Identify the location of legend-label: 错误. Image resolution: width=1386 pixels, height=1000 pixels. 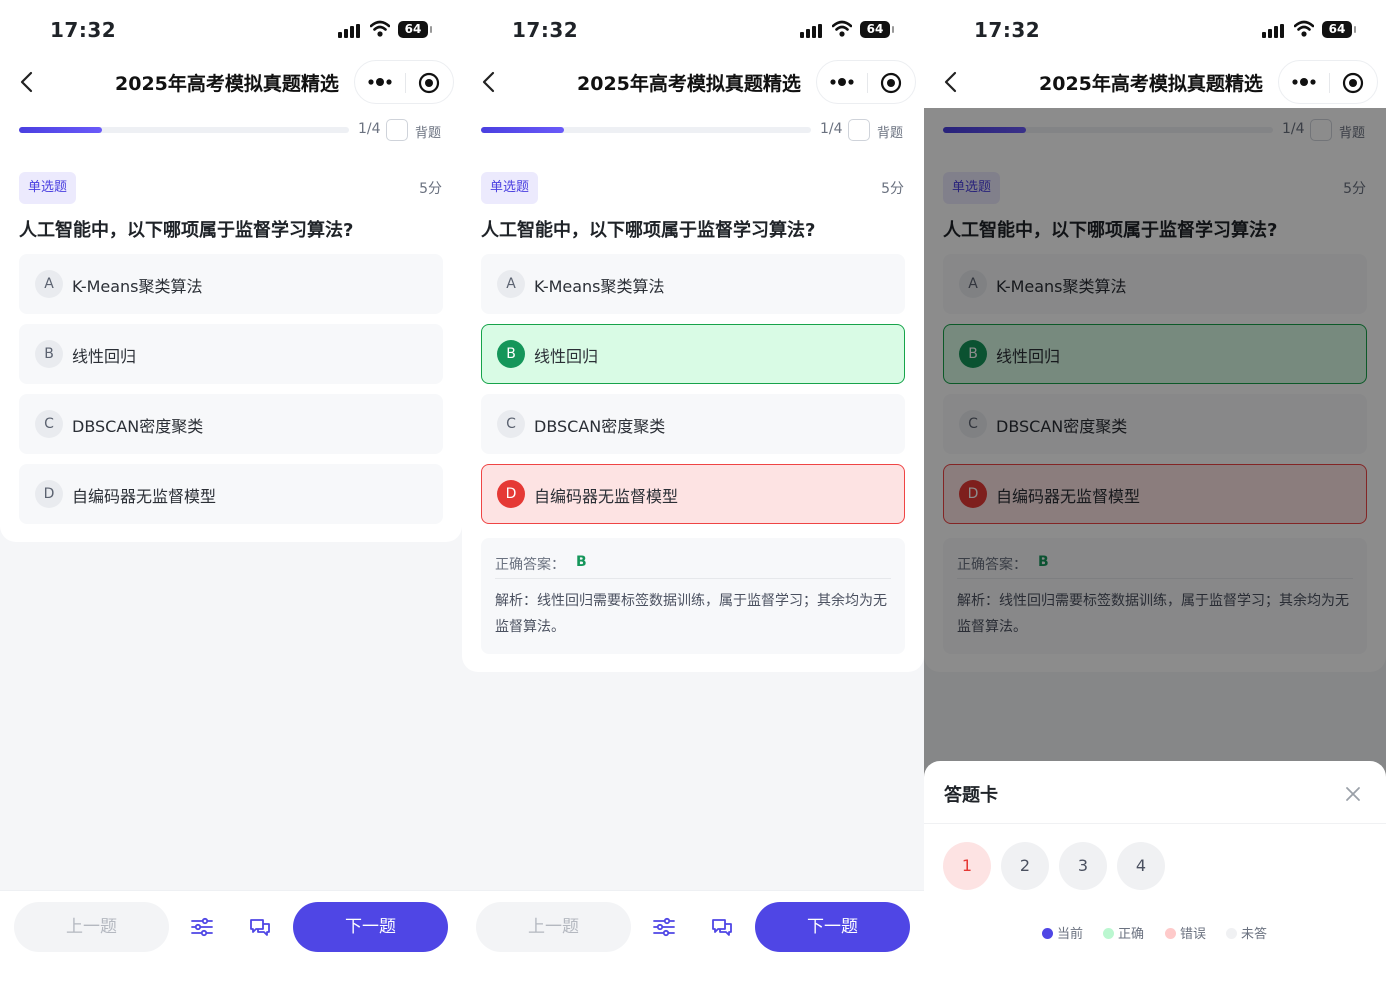
(1193, 934).